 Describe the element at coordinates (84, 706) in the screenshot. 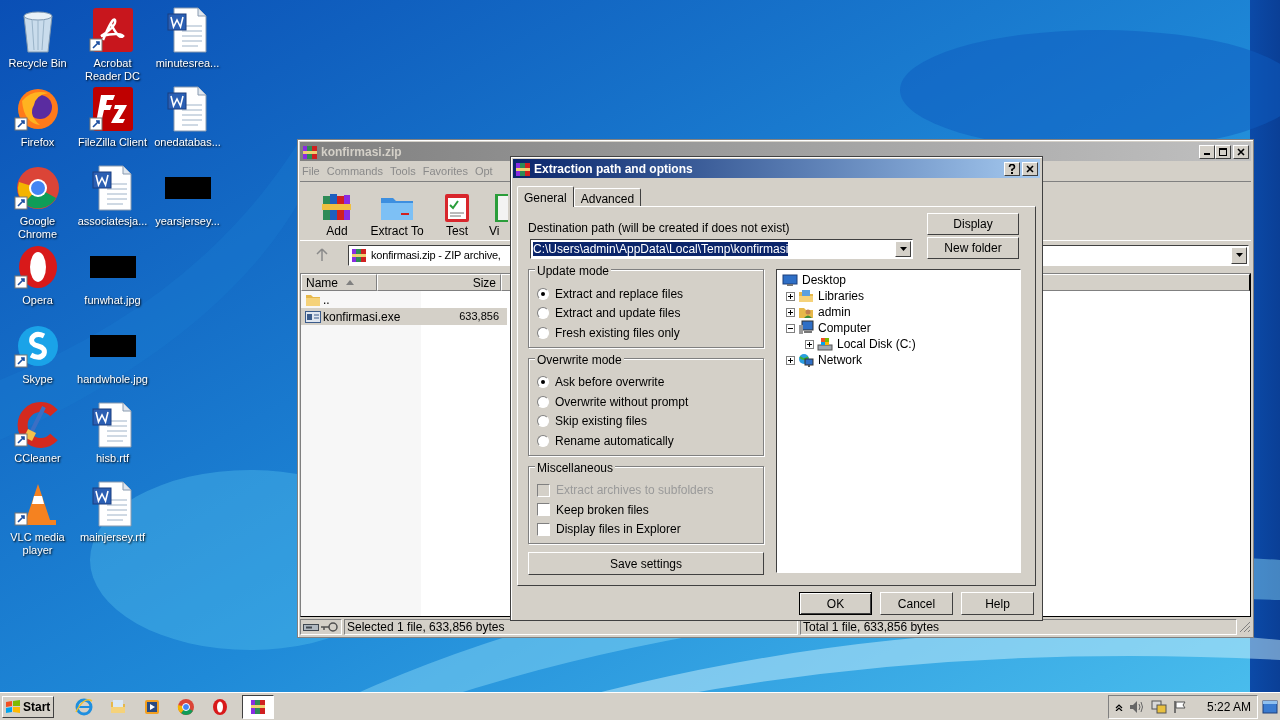

I see `browser-e-icon` at that location.